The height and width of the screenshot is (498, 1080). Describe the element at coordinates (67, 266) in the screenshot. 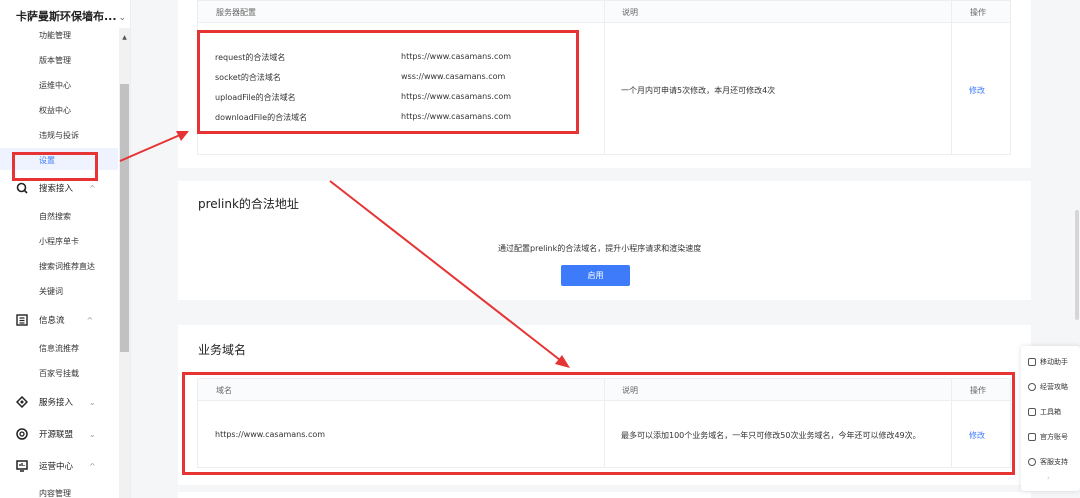

I see `sidebar-item-keyword-direct: 搜索词推荐直达` at that location.